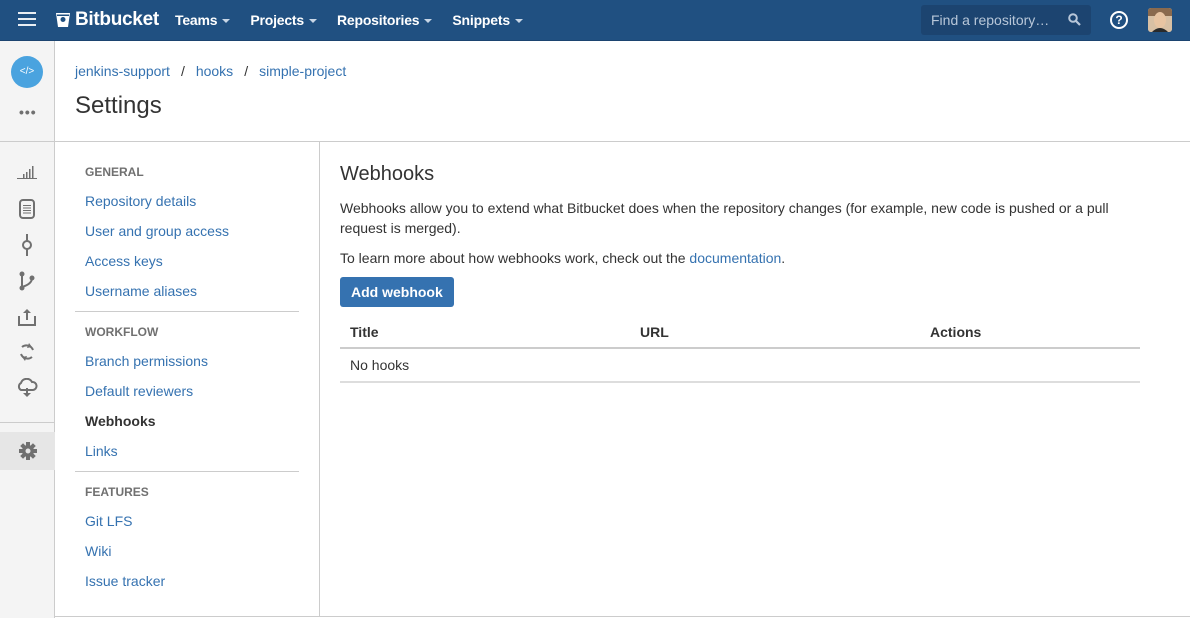 The width and height of the screenshot is (1190, 618). Describe the element at coordinates (622, 616) in the screenshot. I see `footer-divider` at that location.